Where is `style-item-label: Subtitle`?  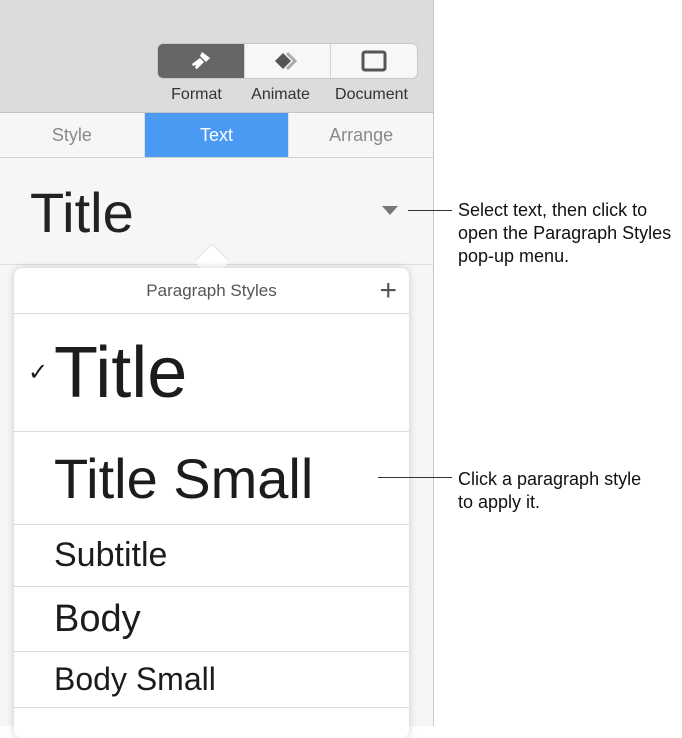
style-item-label: Subtitle is located at coordinates (111, 555).